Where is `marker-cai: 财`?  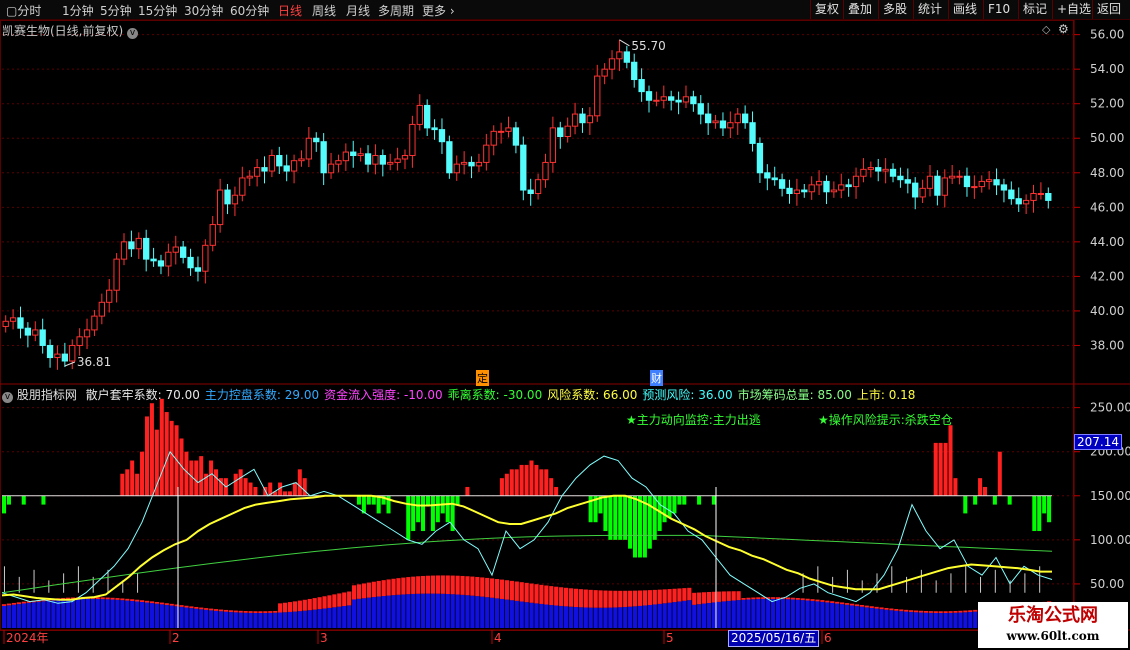
marker-cai: 财 is located at coordinates (656, 378).